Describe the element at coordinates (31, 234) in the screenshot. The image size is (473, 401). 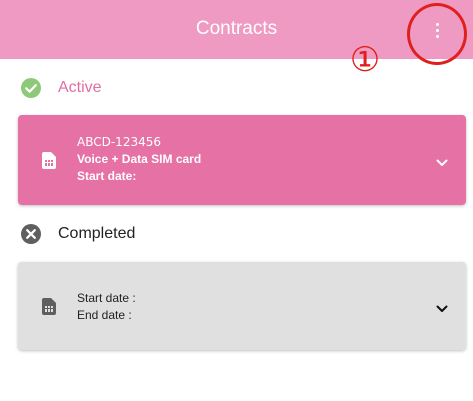
I see `cancel-circle-icon` at that location.